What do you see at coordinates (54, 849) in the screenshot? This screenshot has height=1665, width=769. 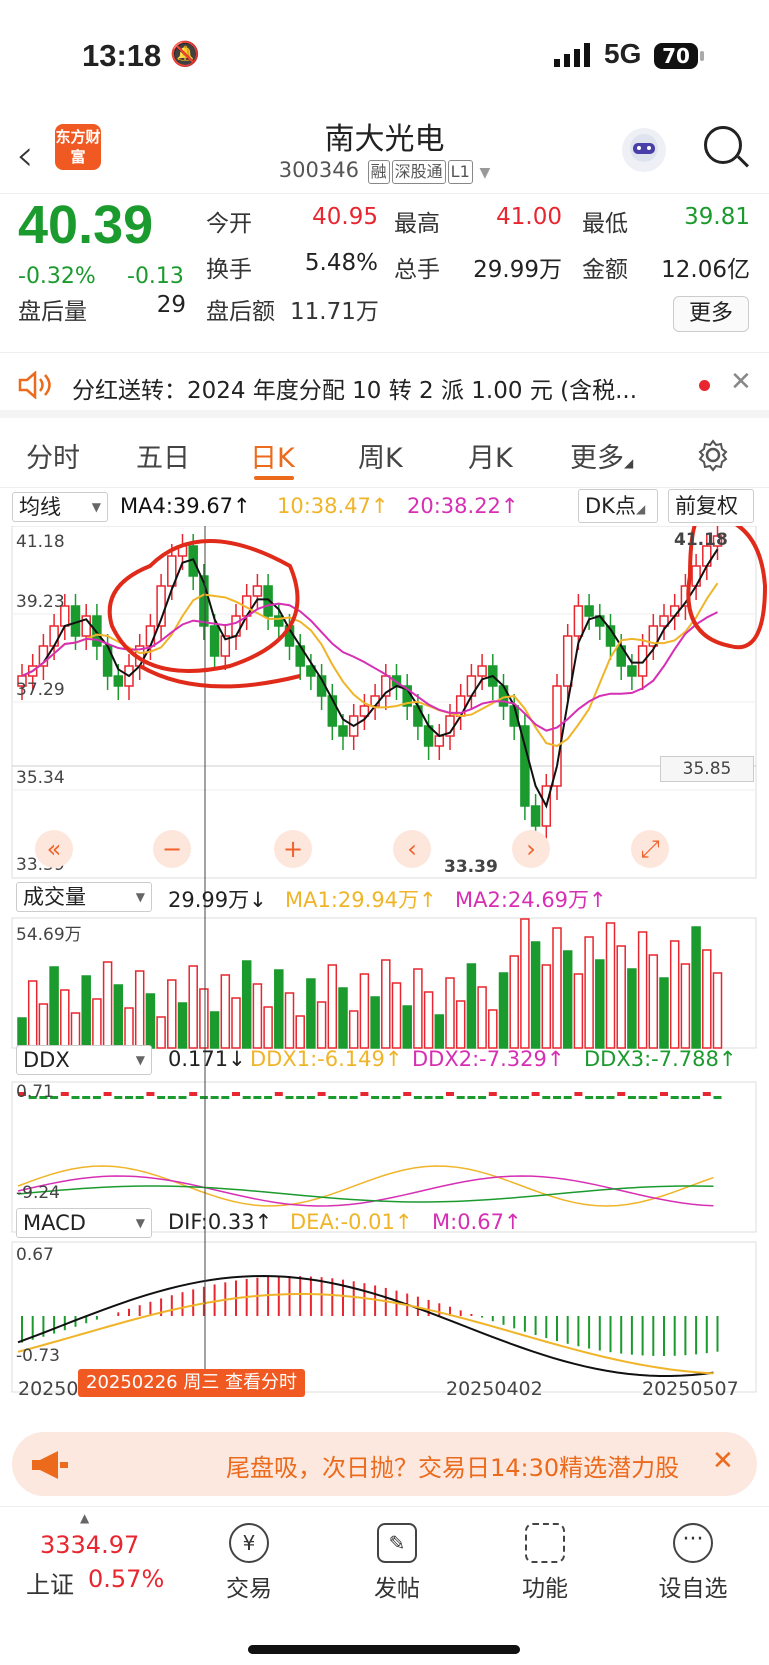 I see `rewind-icon: «` at bounding box center [54, 849].